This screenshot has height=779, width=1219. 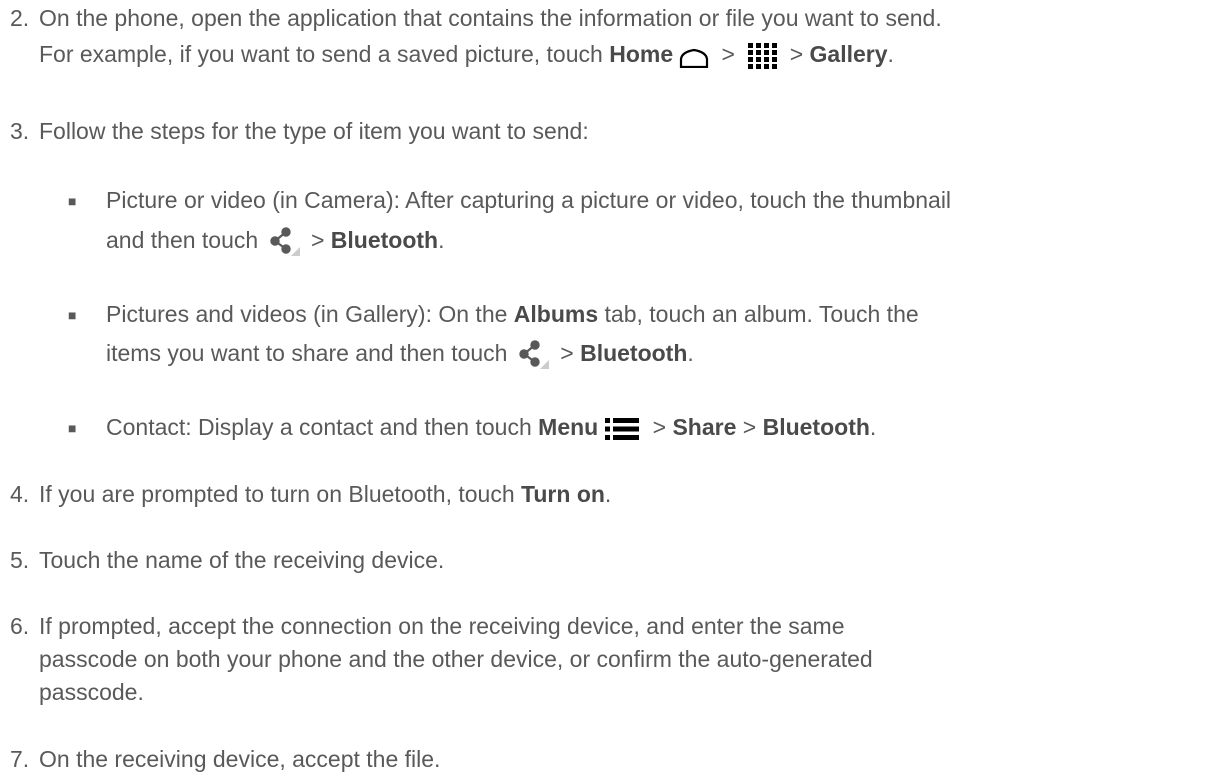 What do you see at coordinates (556, 314) in the screenshot?
I see `albums-label: Albums` at bounding box center [556, 314].